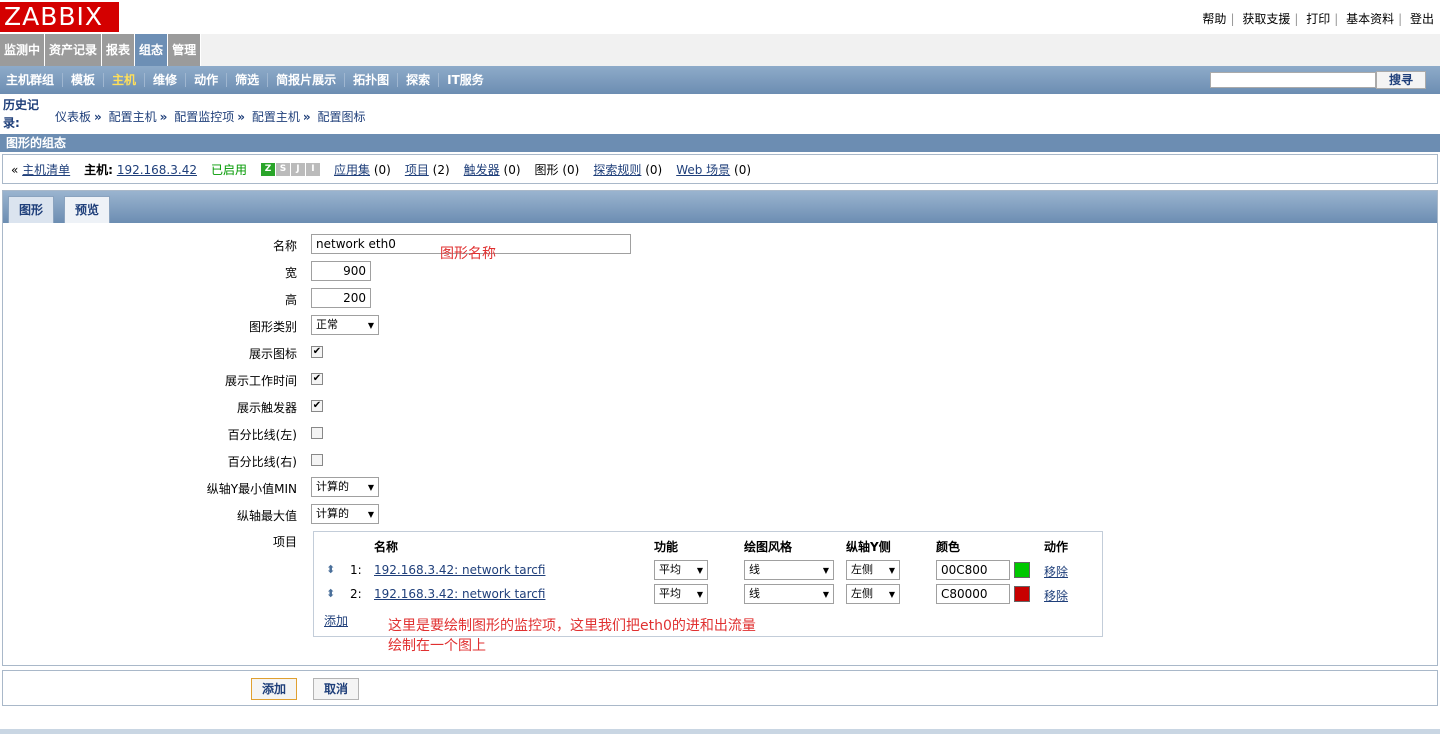  I want to click on show-legend-checkbox: ✔, so click(317, 352).